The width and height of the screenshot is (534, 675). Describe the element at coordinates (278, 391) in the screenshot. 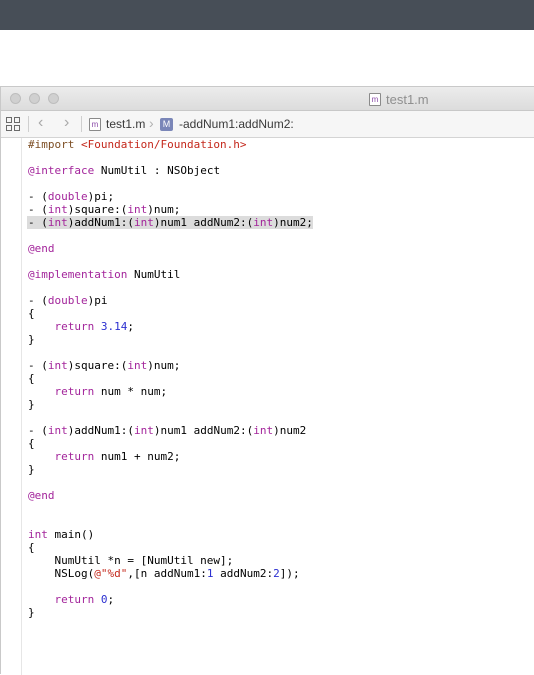

I see `code-line: return num * num;` at that location.